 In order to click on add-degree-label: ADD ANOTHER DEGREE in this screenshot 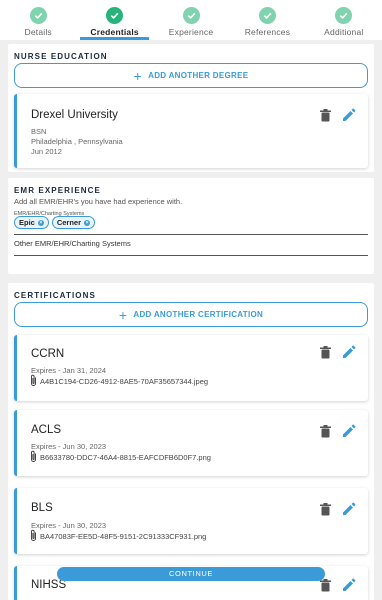, I will do `click(198, 75)`.